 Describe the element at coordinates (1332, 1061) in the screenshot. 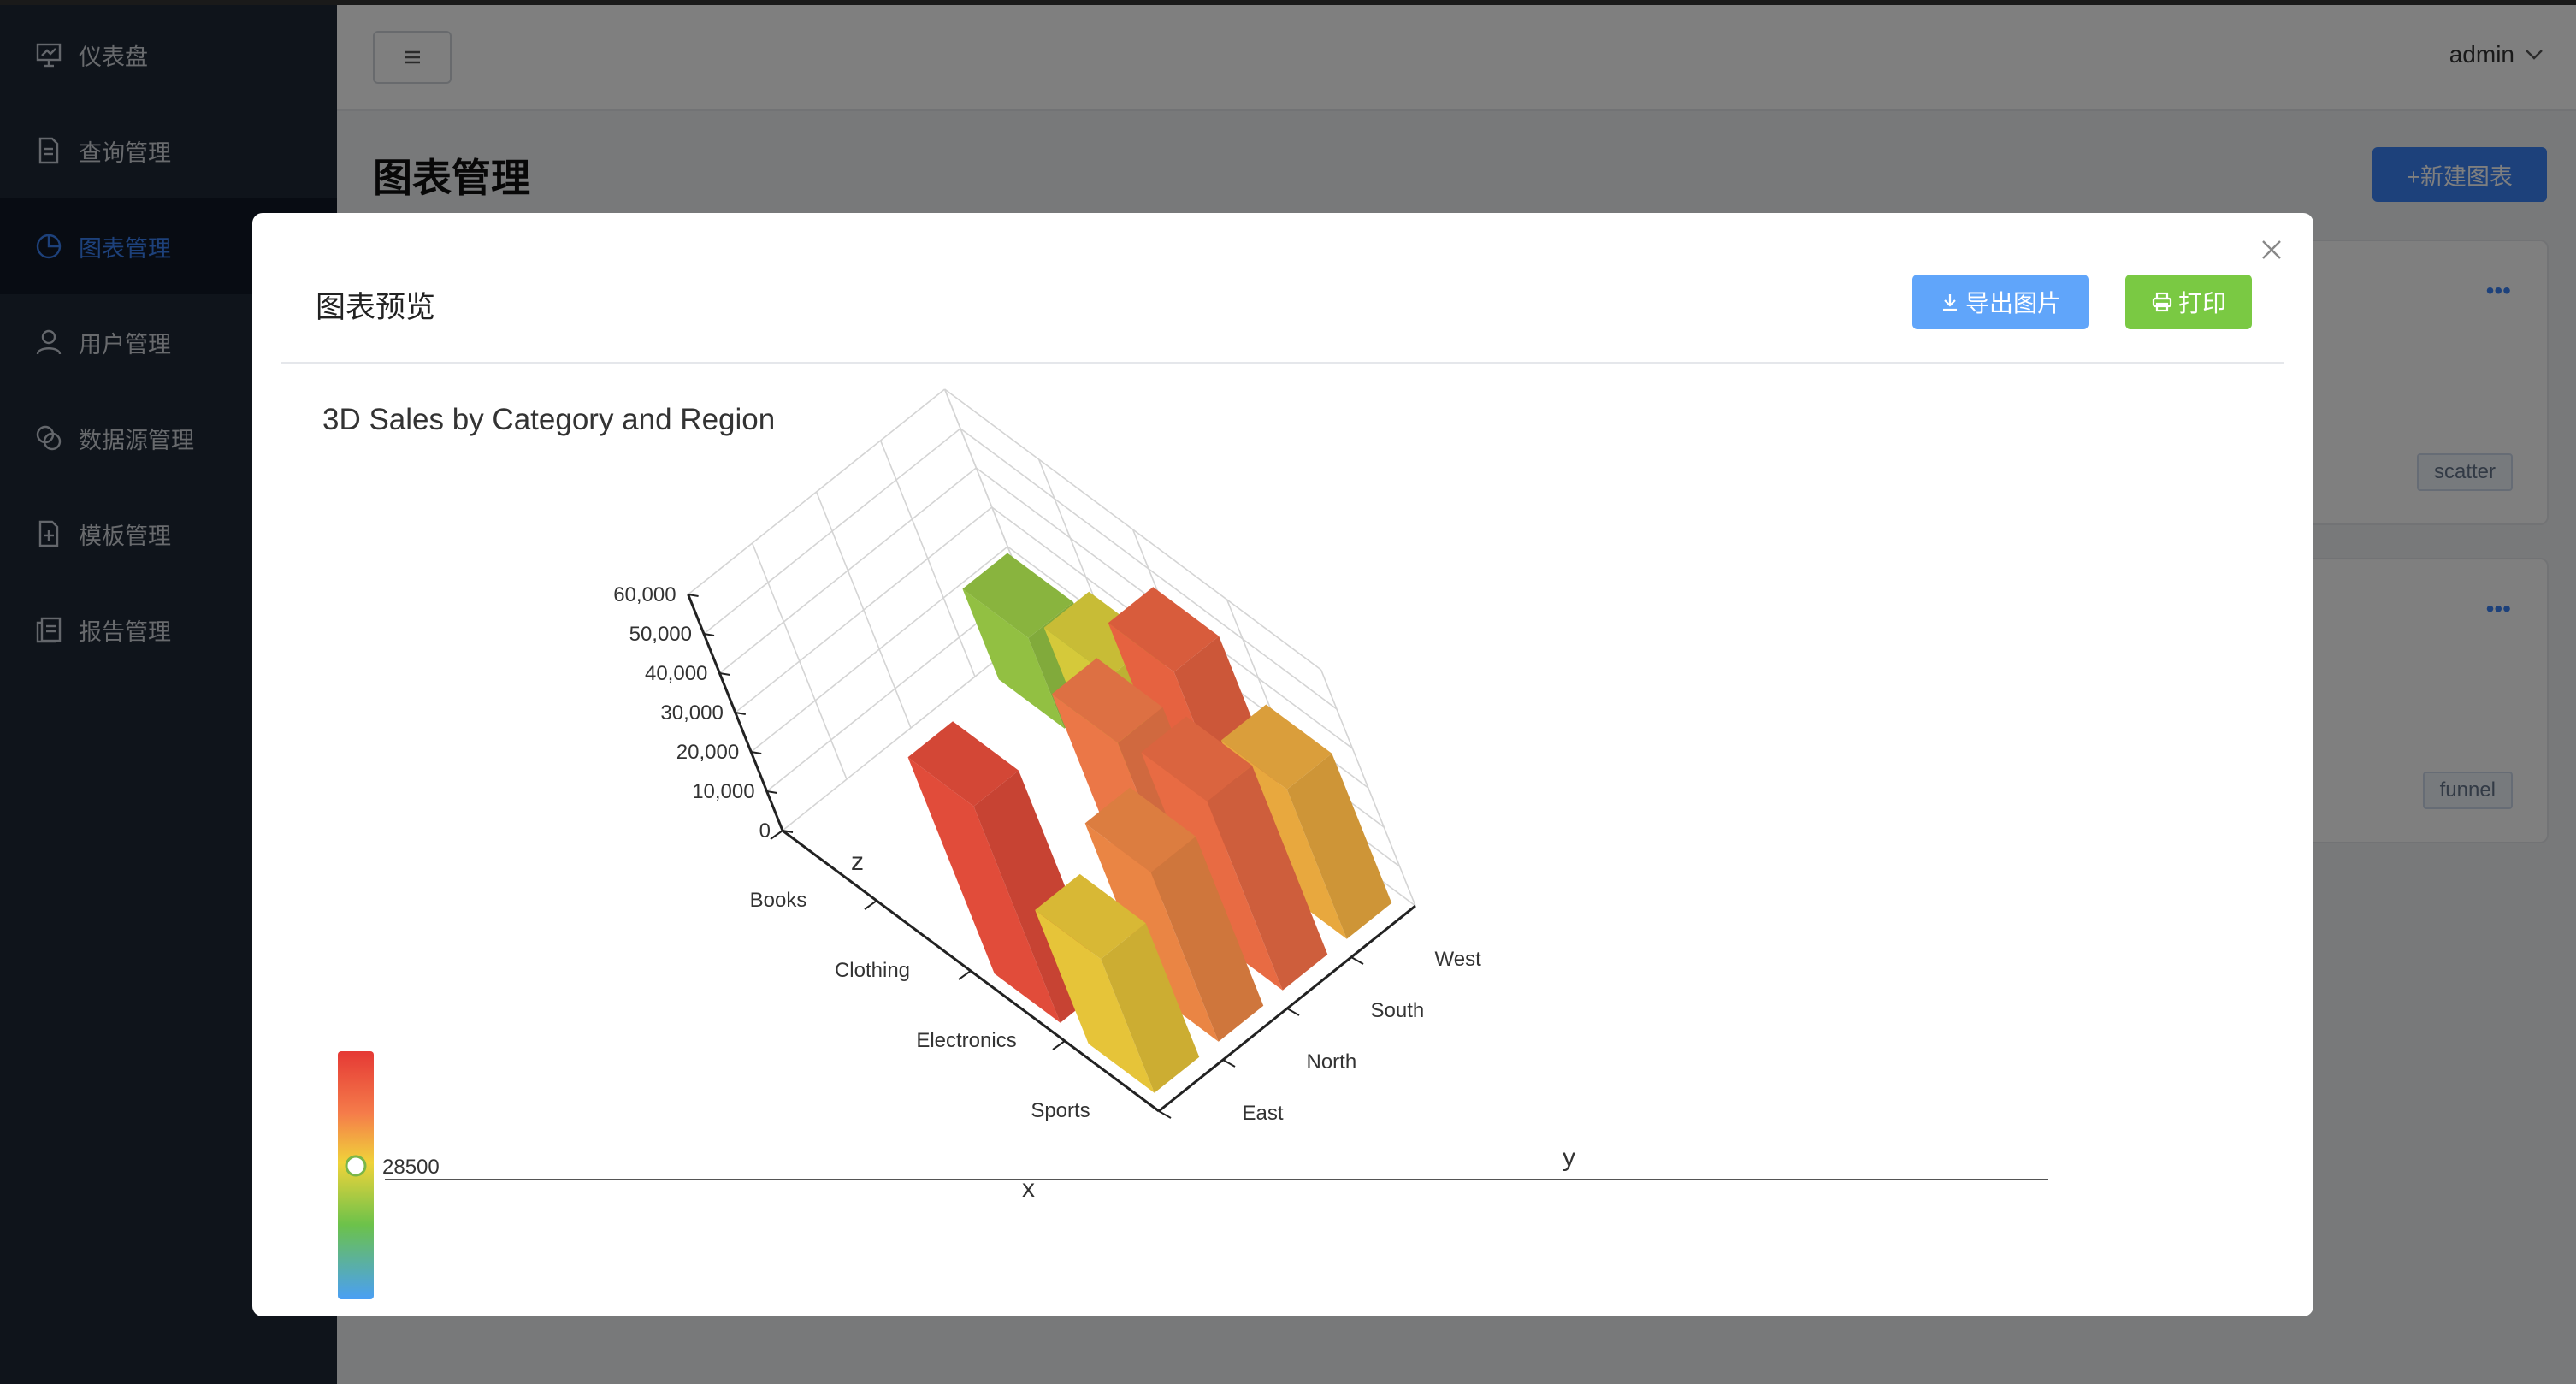

I see `y-category-label: North` at that location.